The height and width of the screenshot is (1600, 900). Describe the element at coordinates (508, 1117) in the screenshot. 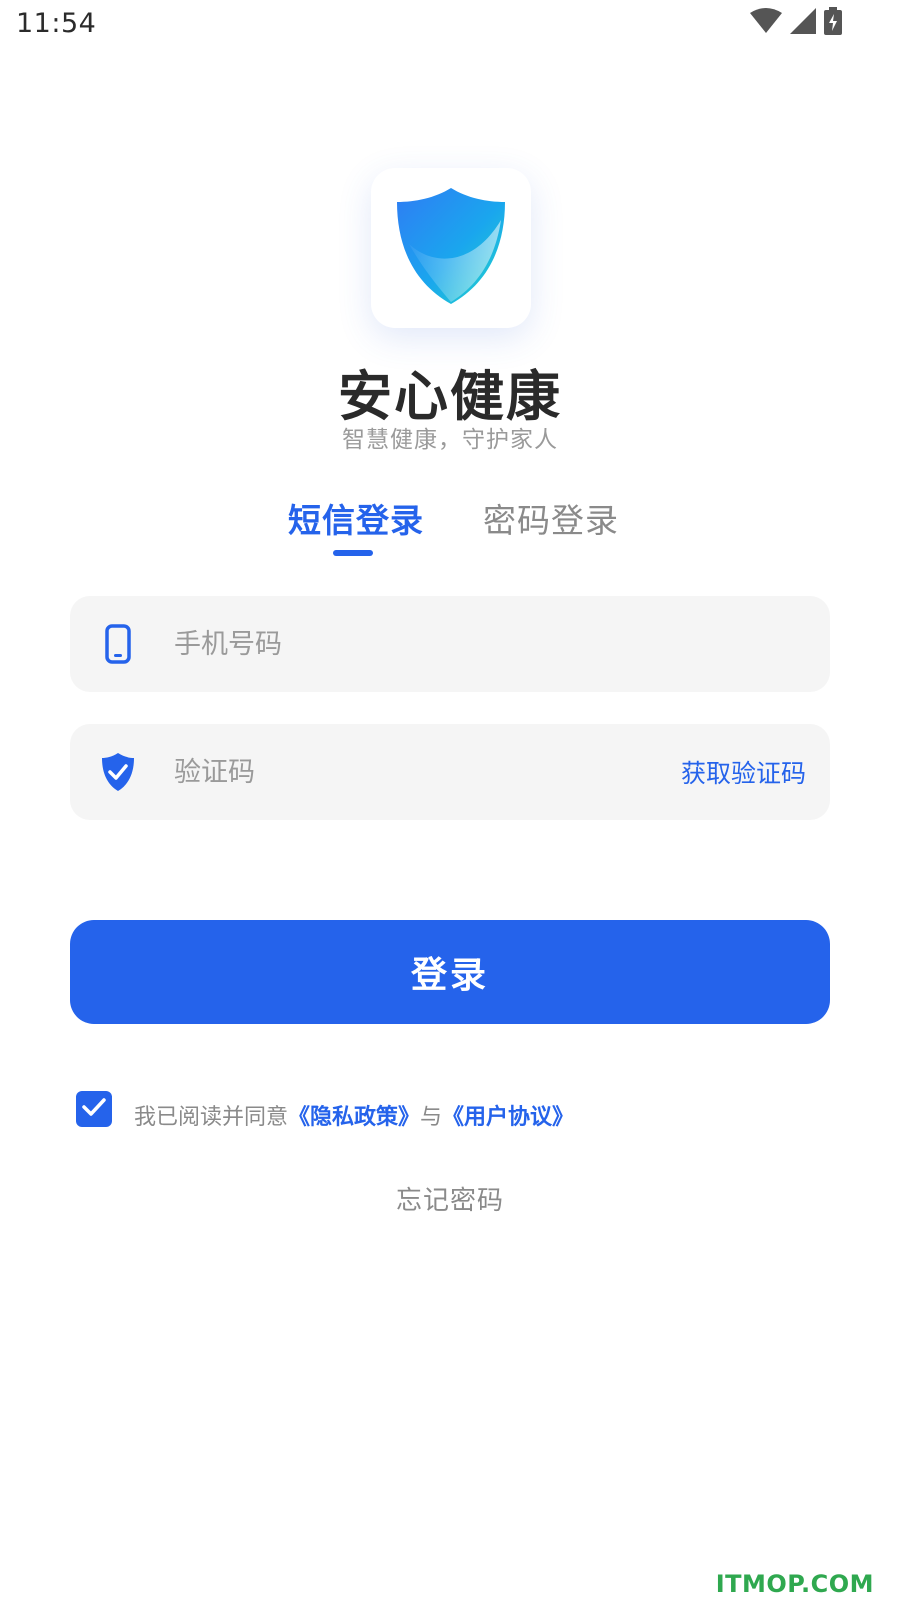

I see `user-agreement-link: 《用户协议》` at that location.